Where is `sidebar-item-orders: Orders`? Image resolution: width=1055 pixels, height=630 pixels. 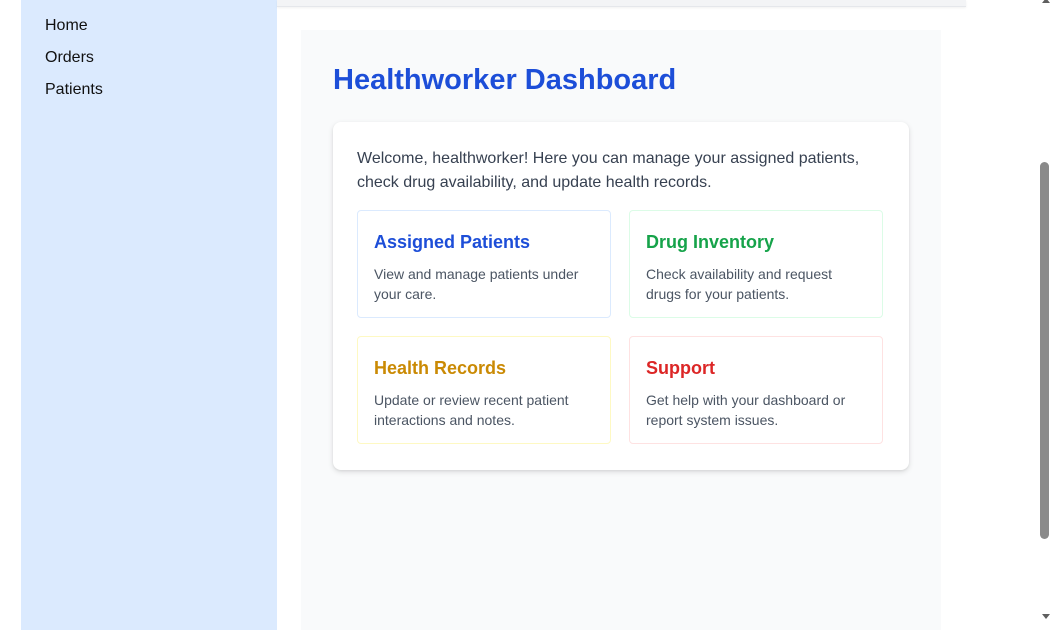
sidebar-item-orders: Orders is located at coordinates (69, 58).